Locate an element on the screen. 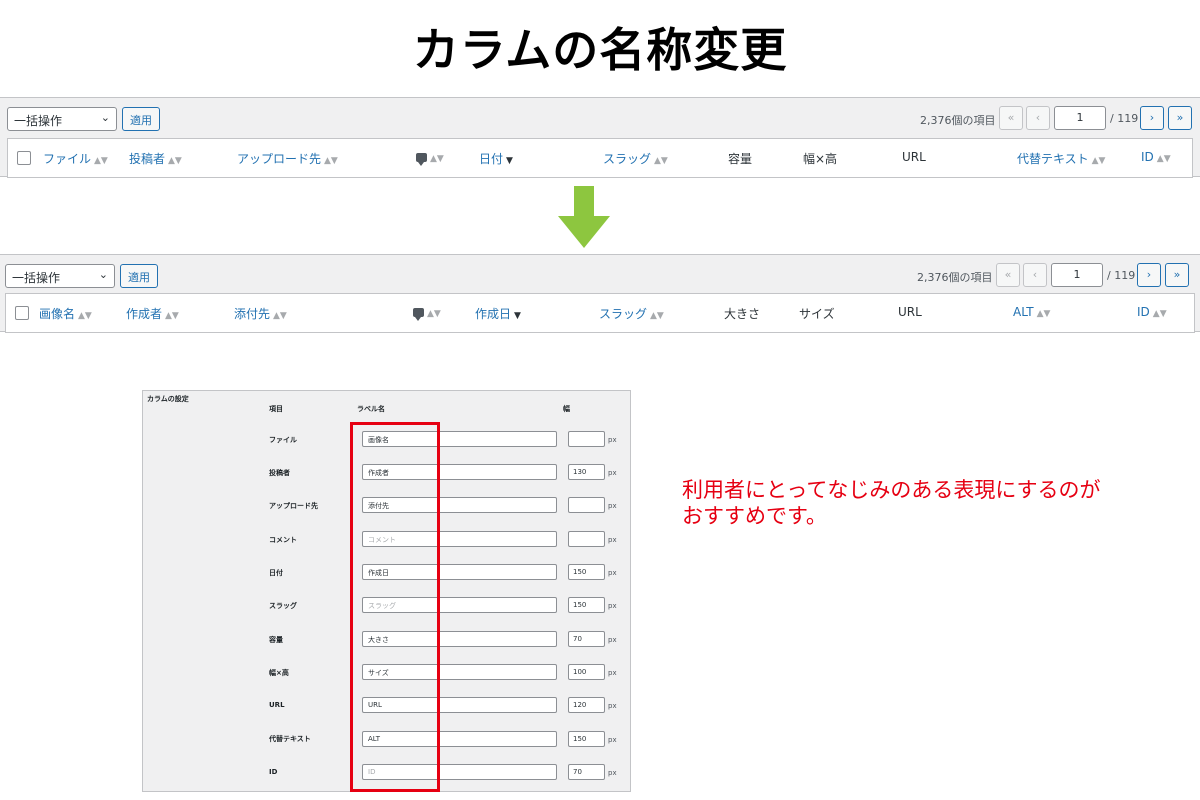 This screenshot has height=800, width=1200. page-title: カラムの名称変更 is located at coordinates (600, 50).